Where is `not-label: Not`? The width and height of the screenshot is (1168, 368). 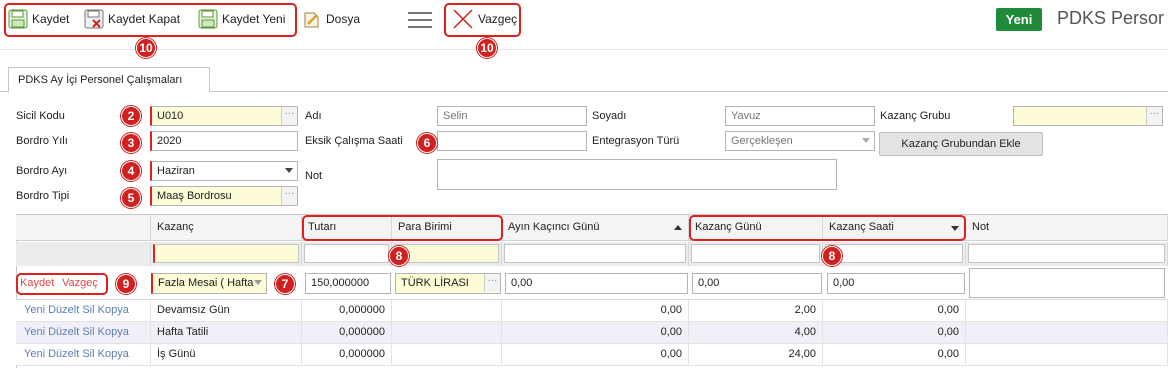
not-label: Not is located at coordinates (314, 176).